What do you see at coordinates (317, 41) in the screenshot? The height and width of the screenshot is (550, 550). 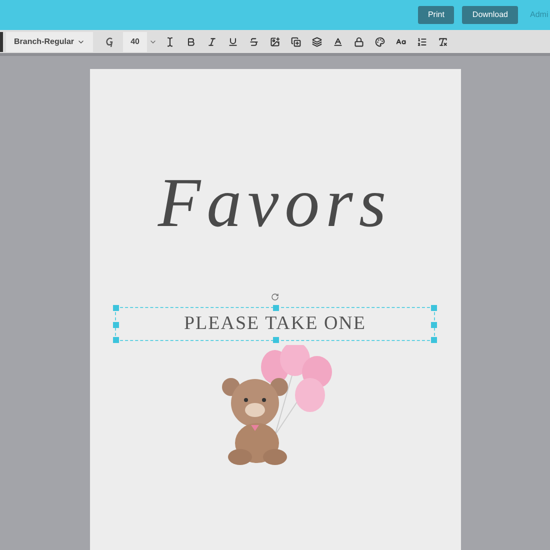 I see `layers-icon` at bounding box center [317, 41].